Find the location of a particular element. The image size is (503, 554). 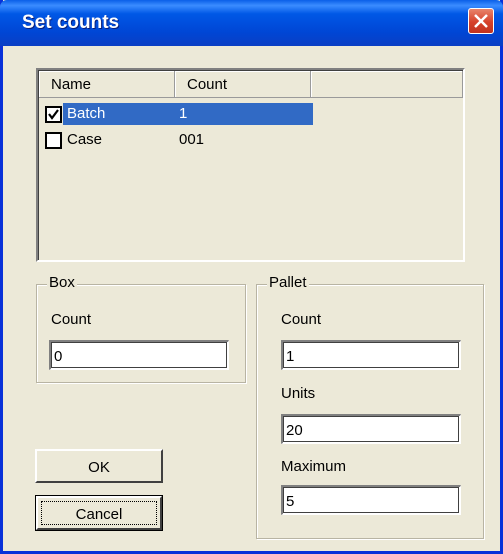

column-header-count: Count is located at coordinates (243, 84).